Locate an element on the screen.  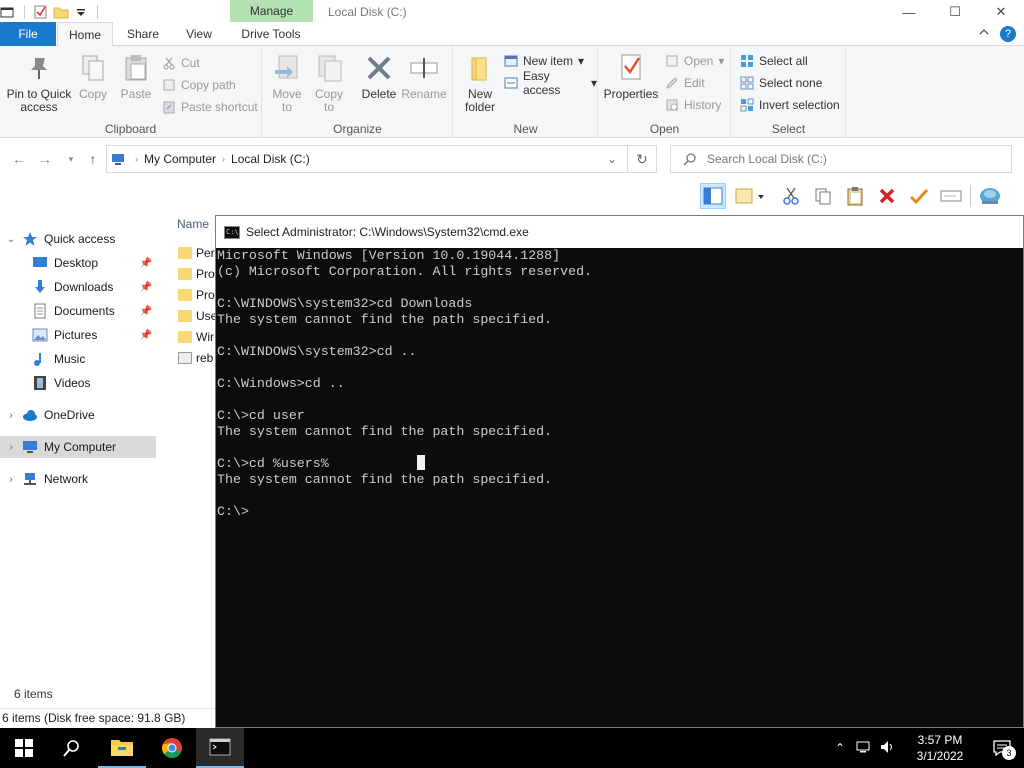
preview-pane-icon is located at coordinates (713, 196).